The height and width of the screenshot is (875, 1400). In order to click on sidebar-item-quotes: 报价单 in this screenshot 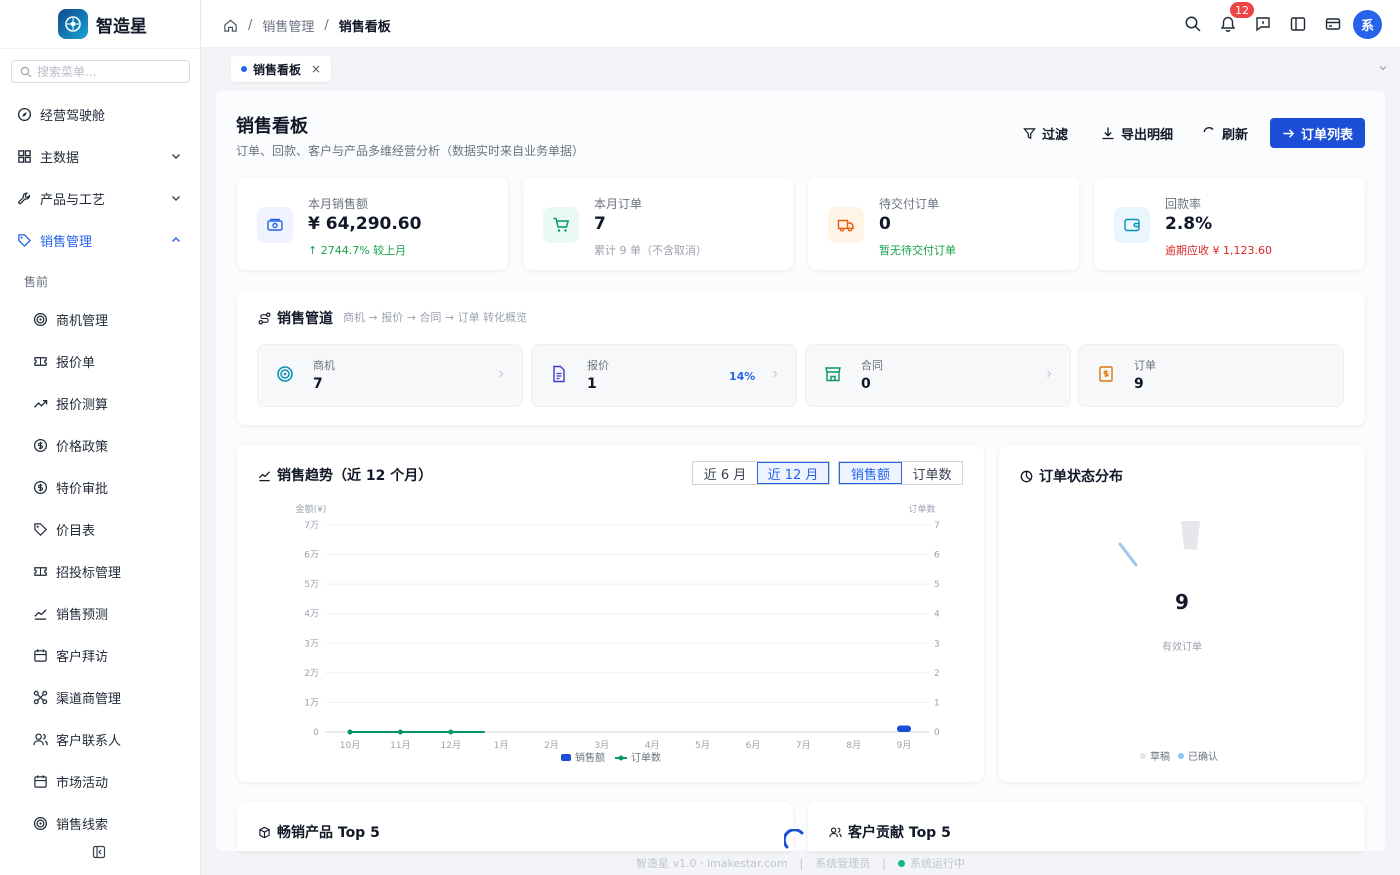, I will do `click(100, 361)`.